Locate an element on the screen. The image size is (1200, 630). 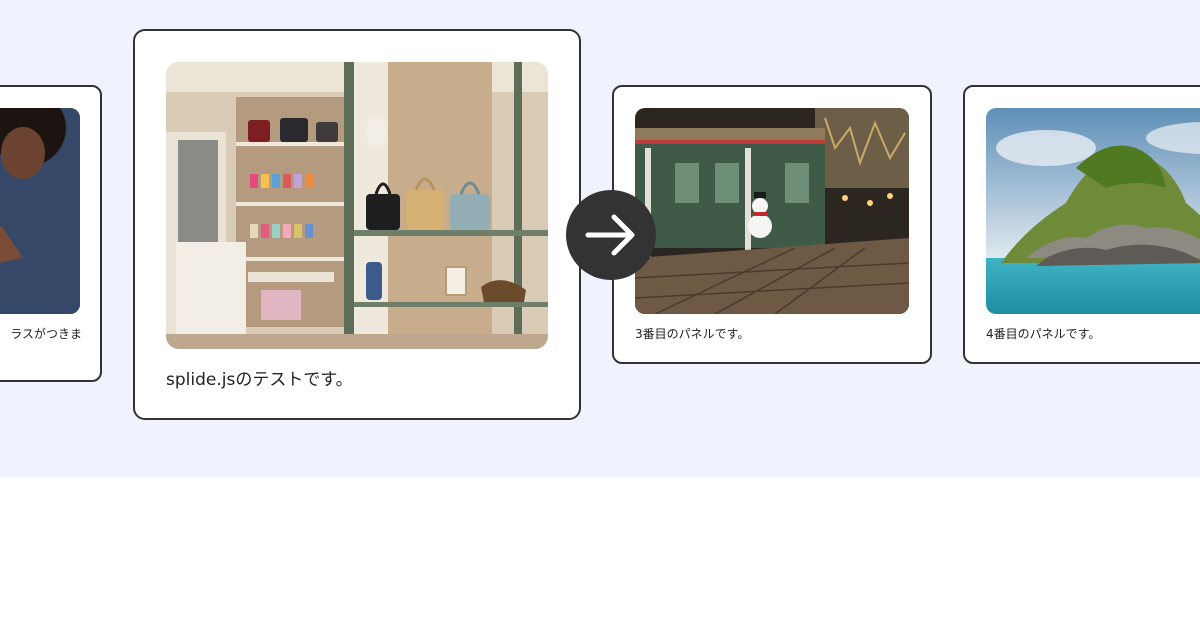
slide-4: 4番目のパネルです。 is located at coordinates (1081, 224).